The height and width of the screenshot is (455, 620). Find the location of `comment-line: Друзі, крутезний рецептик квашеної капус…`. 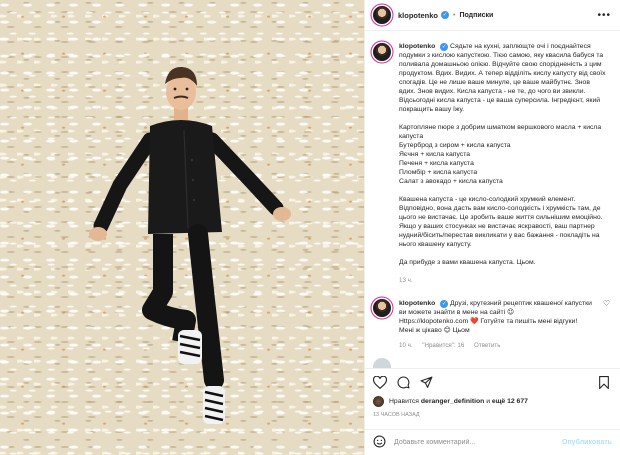

comment-line: Друзі, крутезний рецептик квашеної капус… is located at coordinates (521, 303).